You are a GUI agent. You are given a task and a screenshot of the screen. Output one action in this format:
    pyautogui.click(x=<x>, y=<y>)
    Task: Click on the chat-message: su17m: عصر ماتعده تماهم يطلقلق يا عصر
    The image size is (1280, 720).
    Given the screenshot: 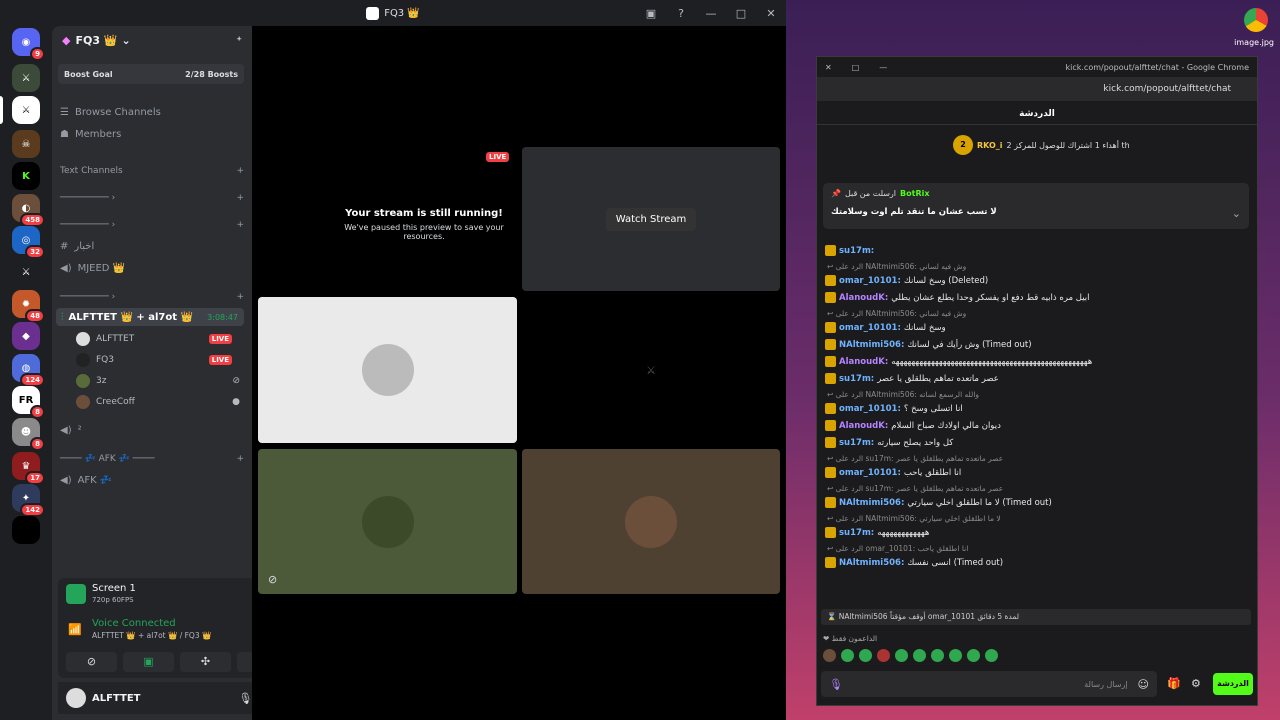 What is the action you would take?
    pyautogui.click(x=1040, y=378)
    